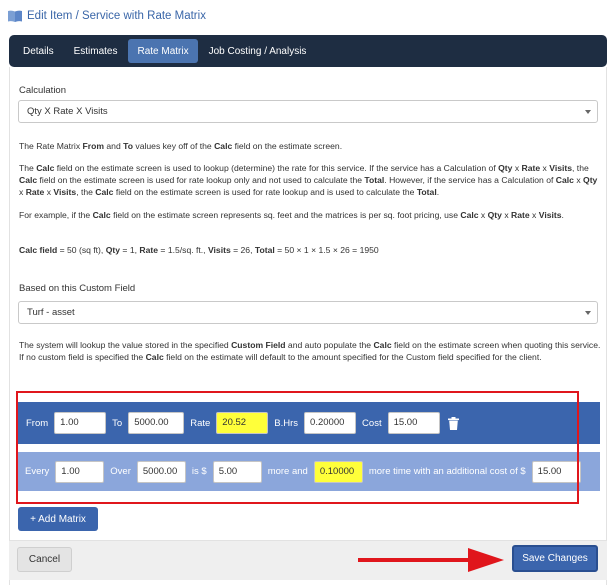 This screenshot has height=585, width=616. What do you see at coordinates (58, 519) in the screenshot?
I see `add-matrix-button: + Add Matrix` at bounding box center [58, 519].